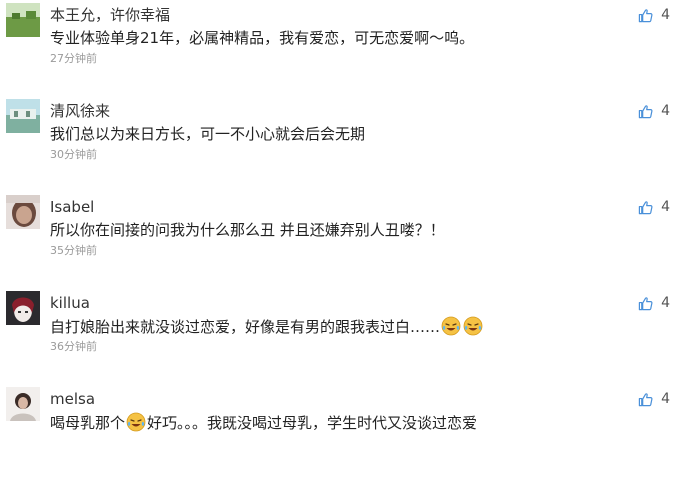 The image size is (674, 480). Describe the element at coordinates (80, 111) in the screenshot. I see `username: 清风徐来` at that location.